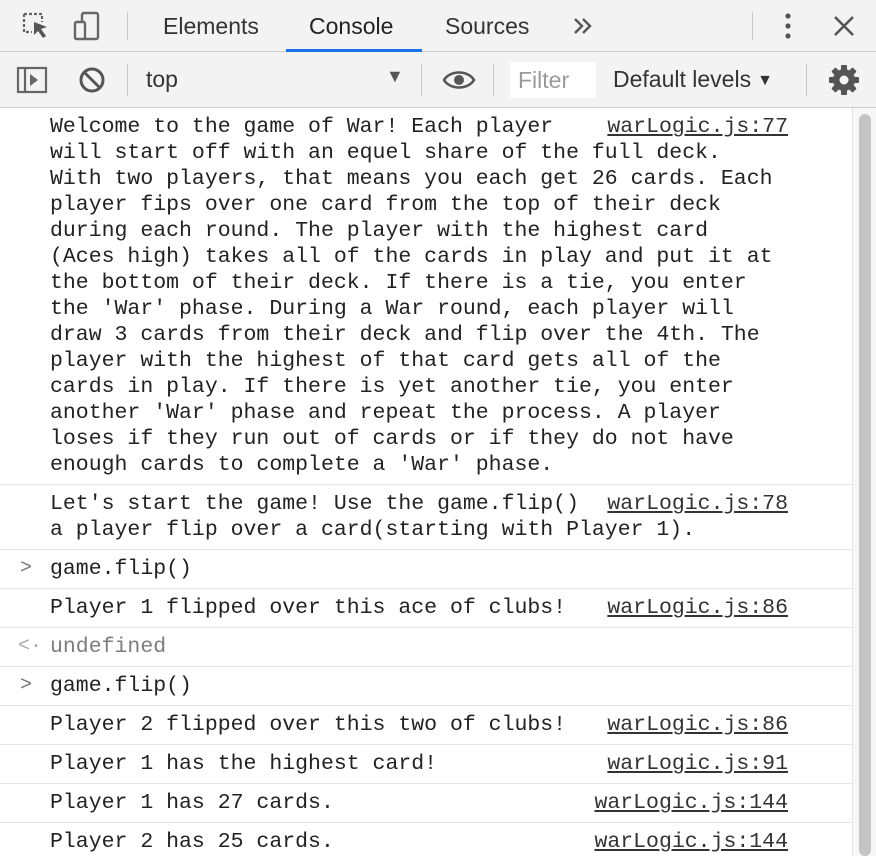 This screenshot has width=876, height=856. I want to click on console-message: Player 1 has 27 cards. warLogic.js:144, so click(426, 803).